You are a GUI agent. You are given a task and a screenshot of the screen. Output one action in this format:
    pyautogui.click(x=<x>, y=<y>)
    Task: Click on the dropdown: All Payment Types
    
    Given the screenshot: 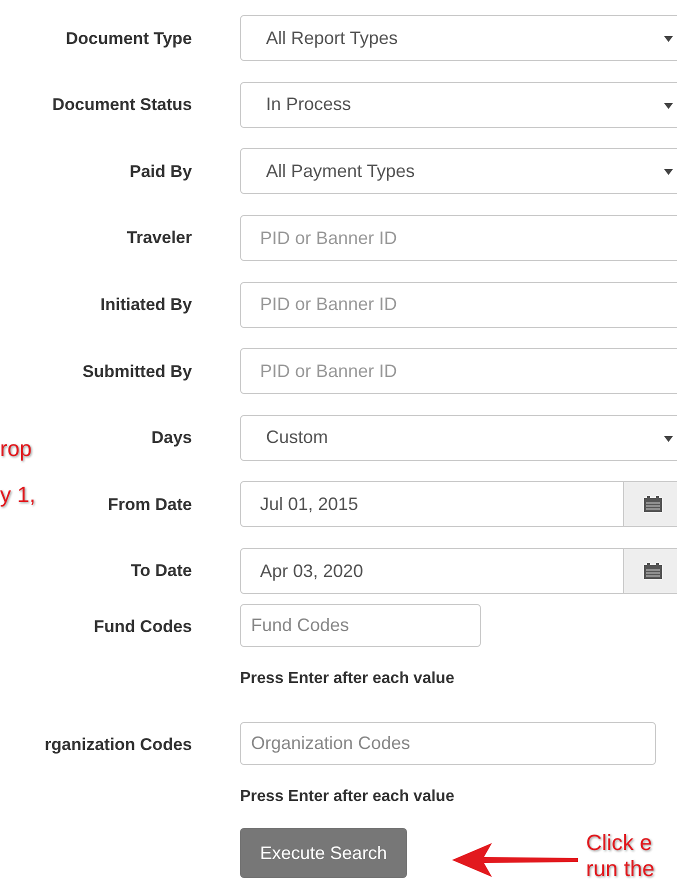 What is the action you would take?
    pyautogui.click(x=458, y=171)
    